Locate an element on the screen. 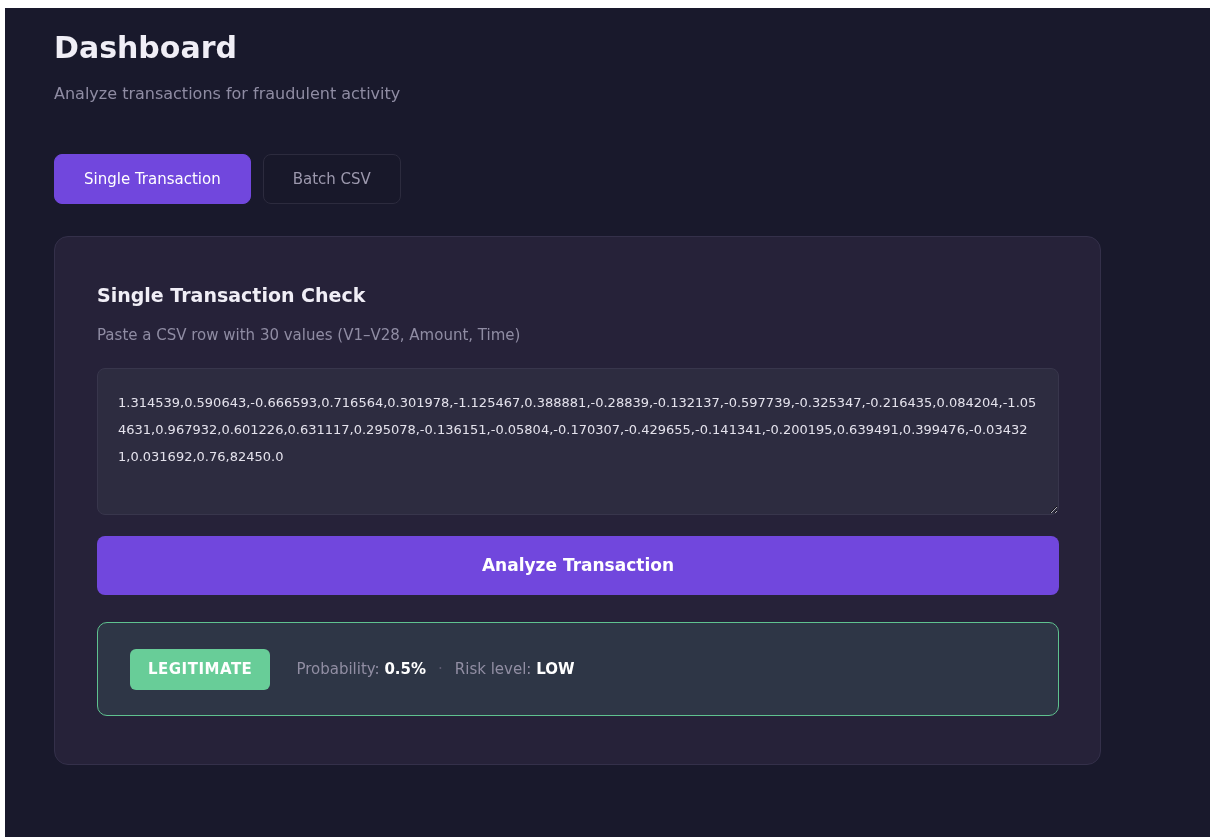 This screenshot has width=1210, height=837. page-title: Dashboard is located at coordinates (145, 48).